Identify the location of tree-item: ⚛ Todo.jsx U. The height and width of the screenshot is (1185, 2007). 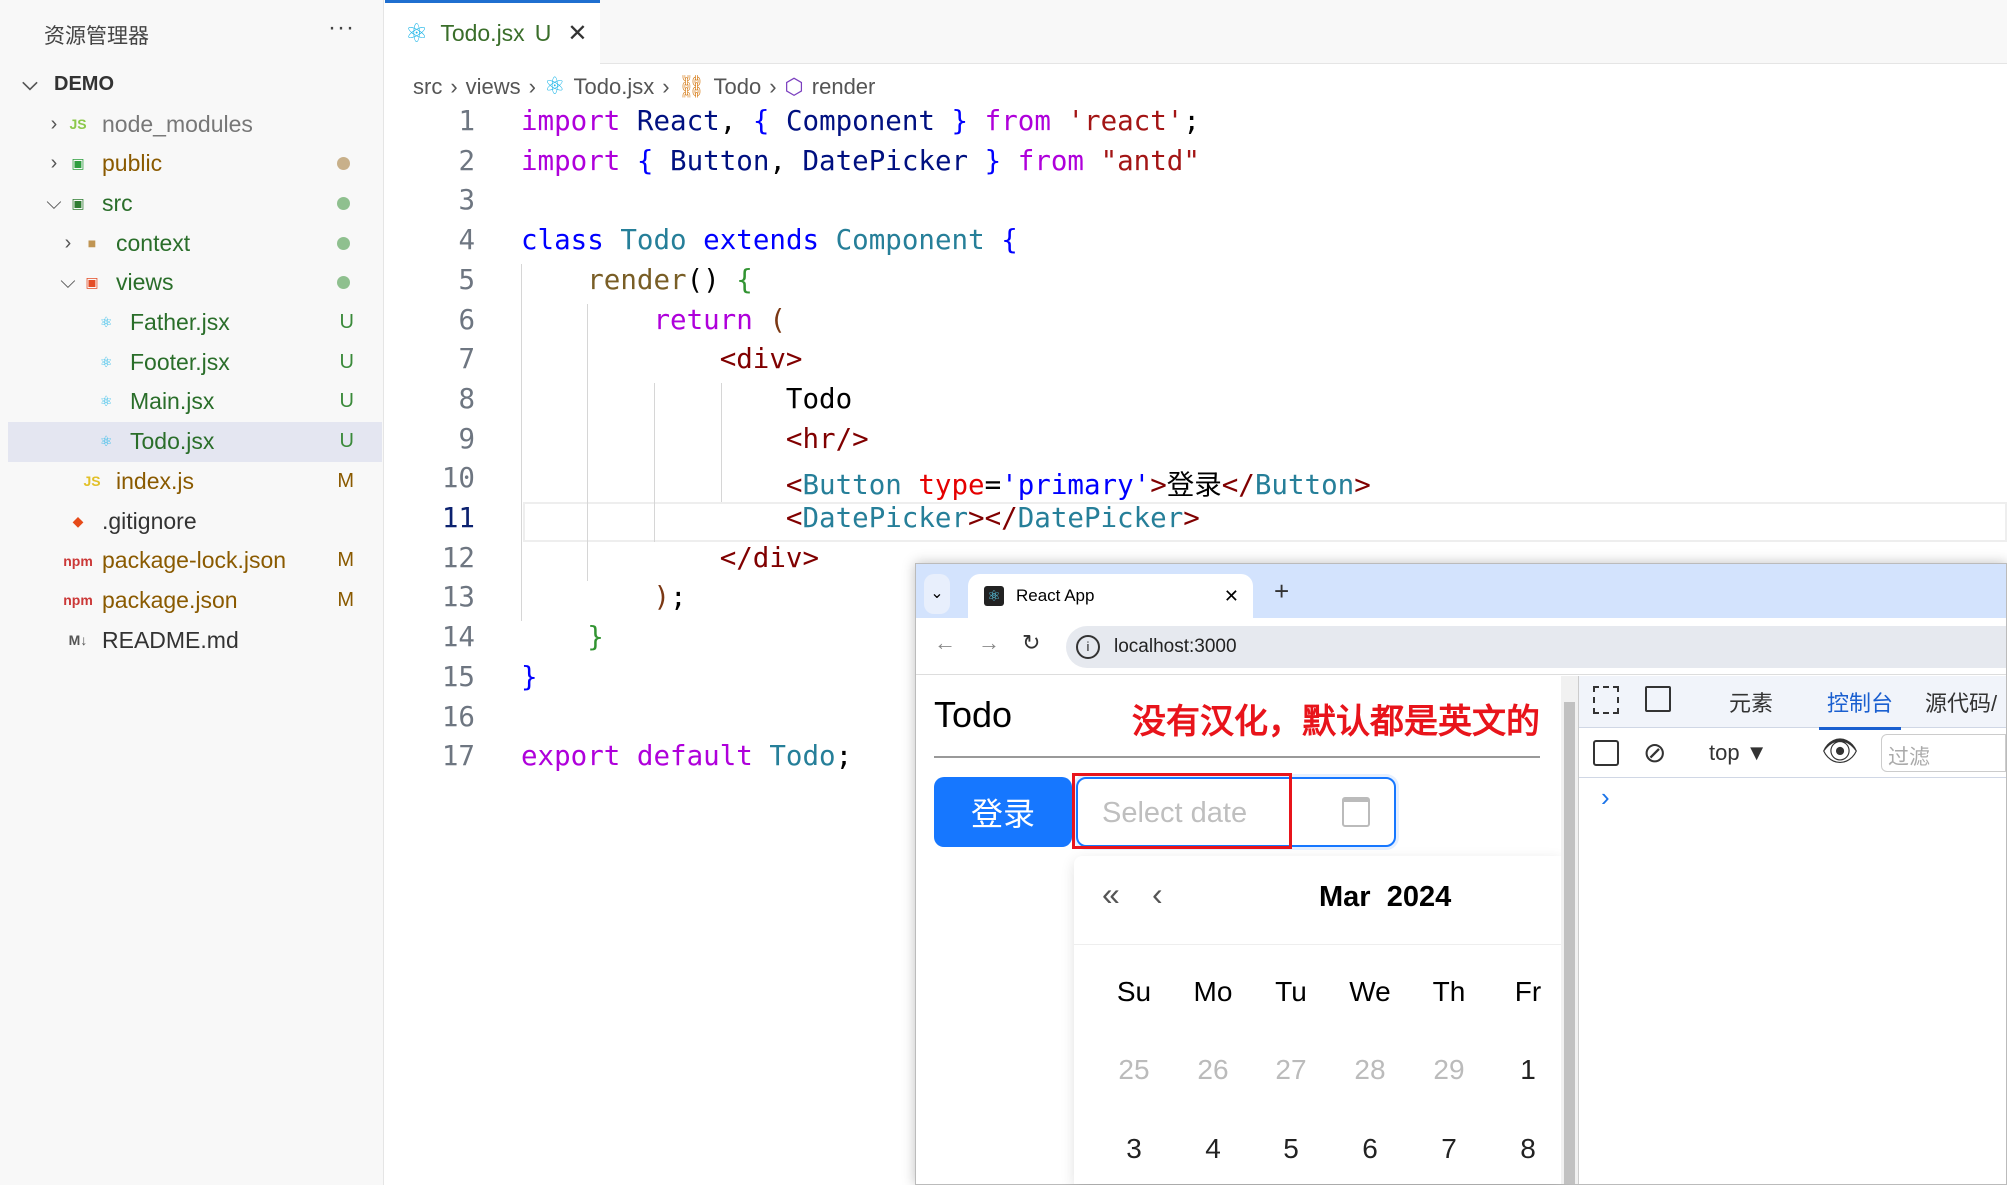
(195, 441).